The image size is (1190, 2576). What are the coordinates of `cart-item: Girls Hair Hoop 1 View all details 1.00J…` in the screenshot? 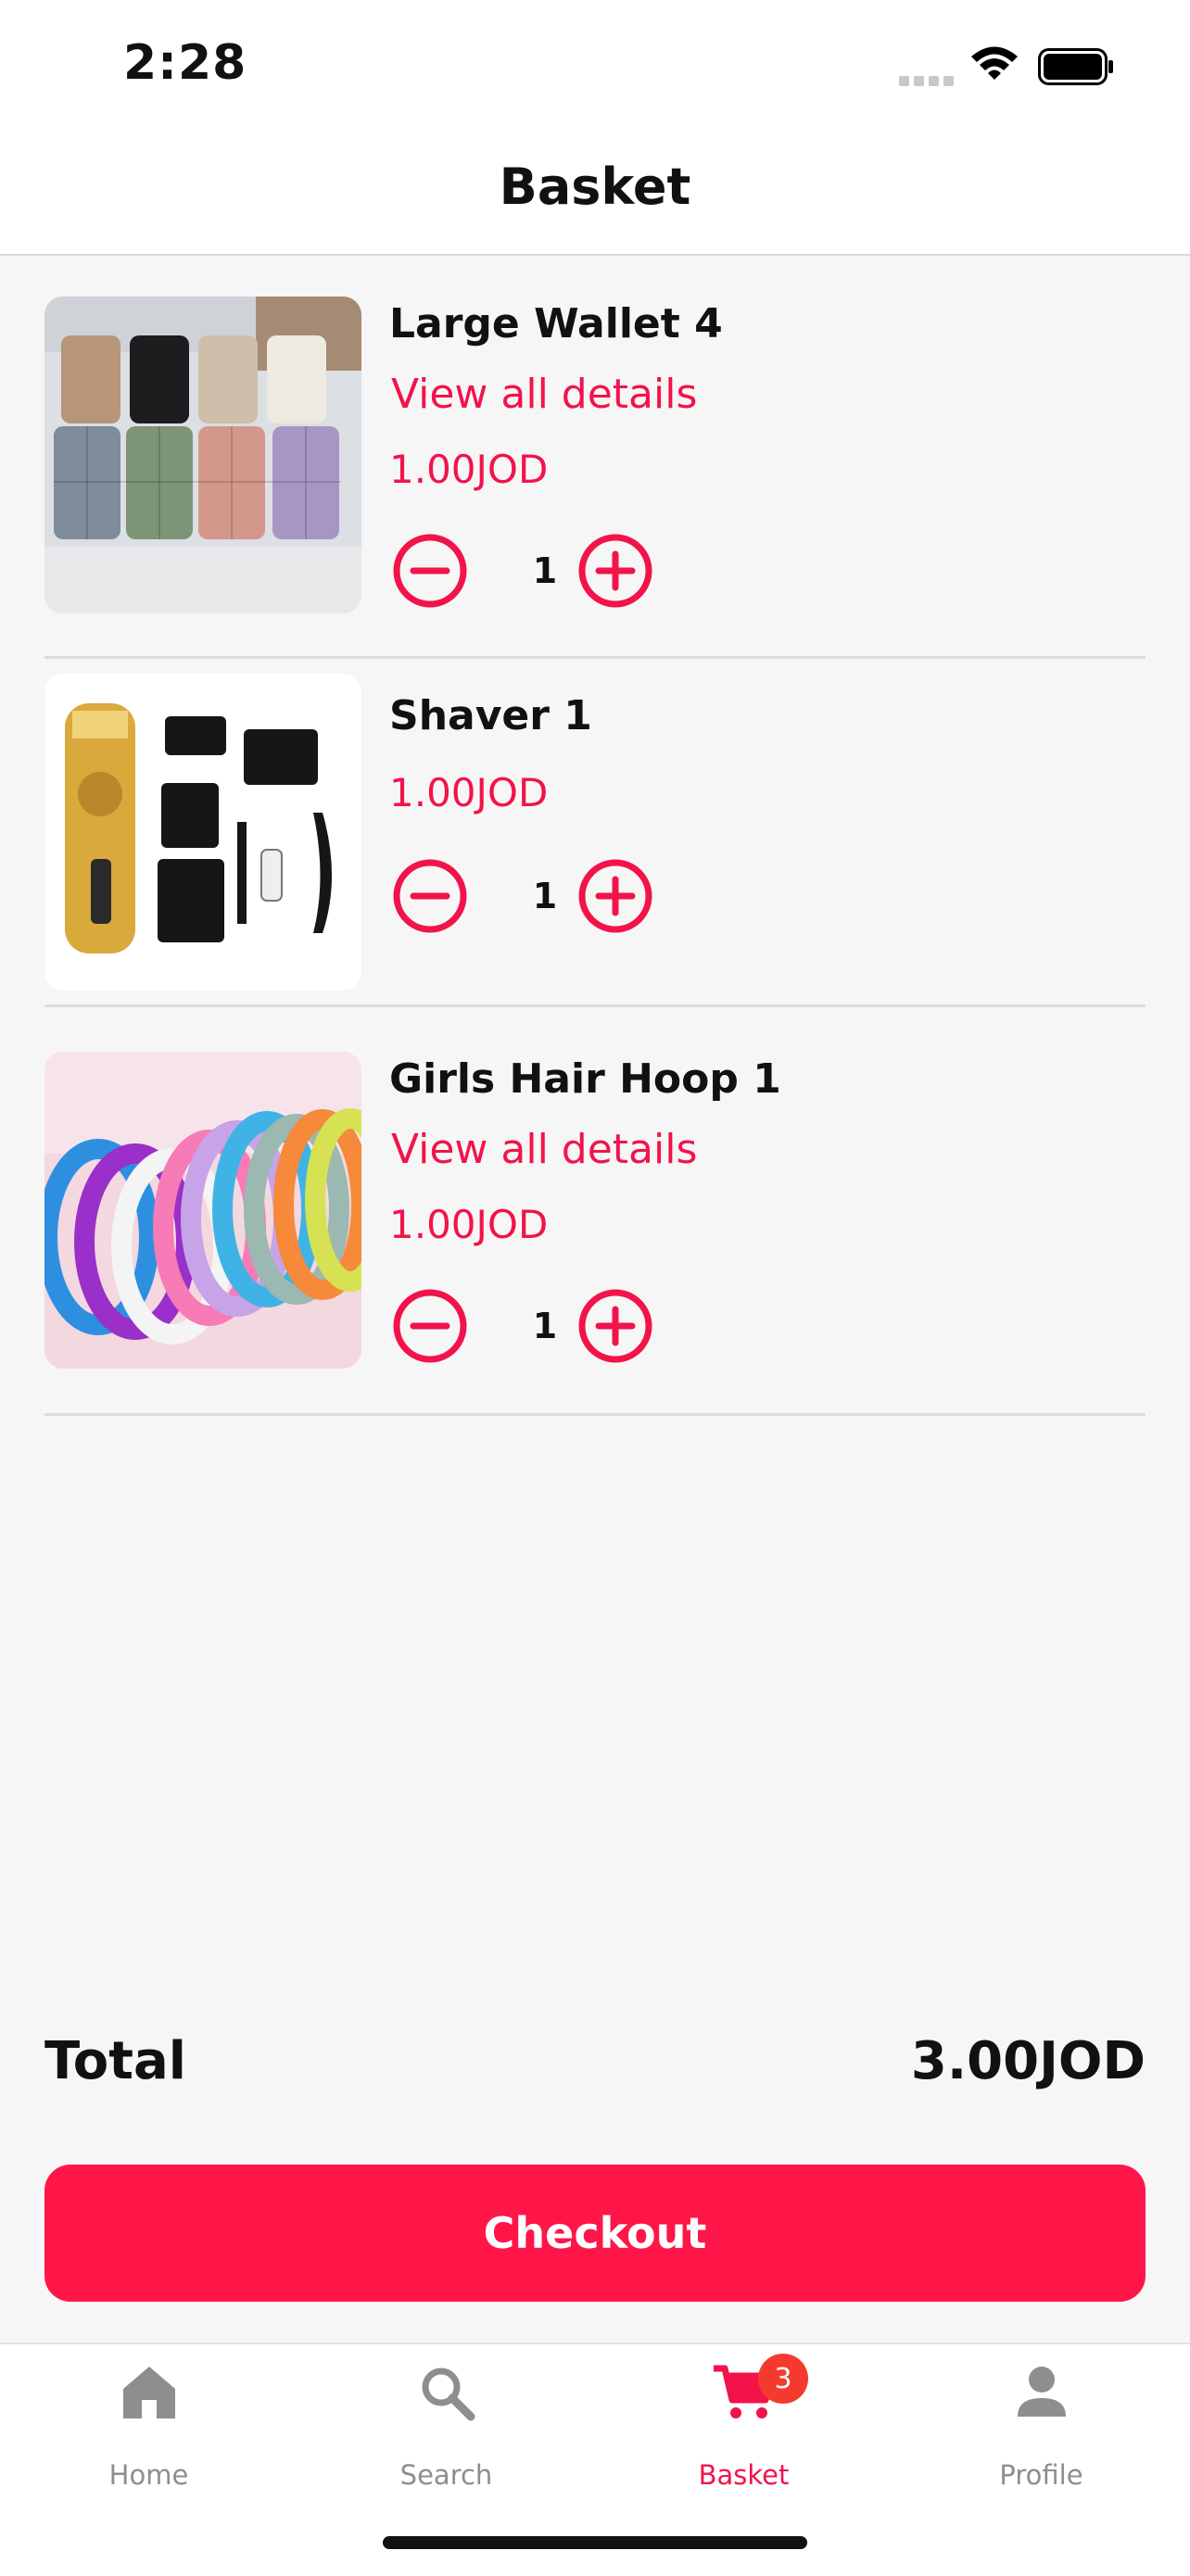 It's located at (595, 1212).